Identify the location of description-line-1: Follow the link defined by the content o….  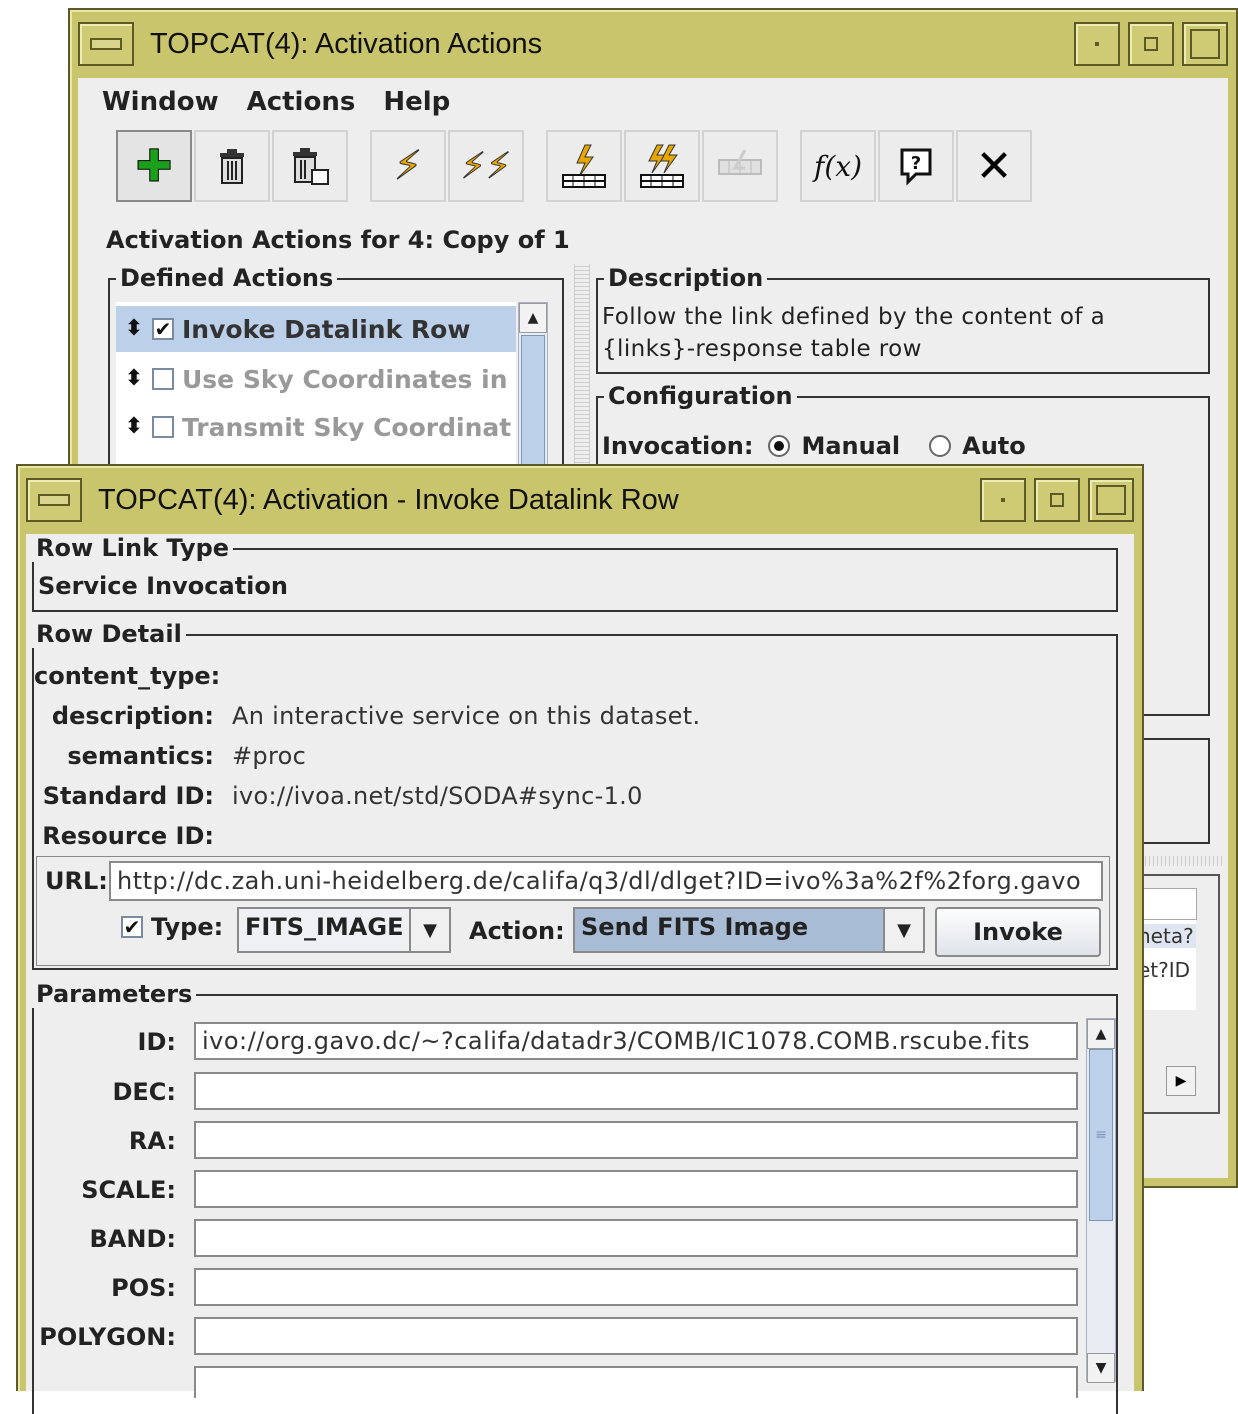
(854, 317).